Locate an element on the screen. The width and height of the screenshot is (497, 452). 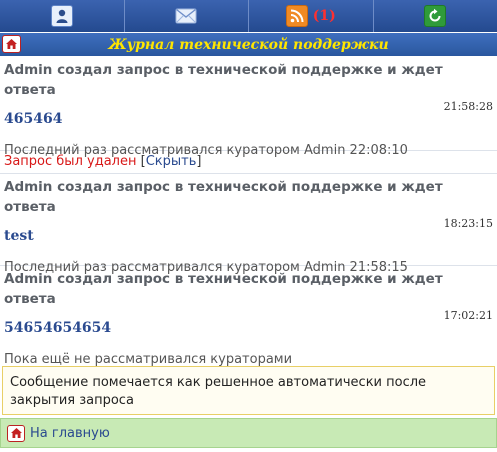
page-header: Журнал технической поддержки is located at coordinates (248, 44).